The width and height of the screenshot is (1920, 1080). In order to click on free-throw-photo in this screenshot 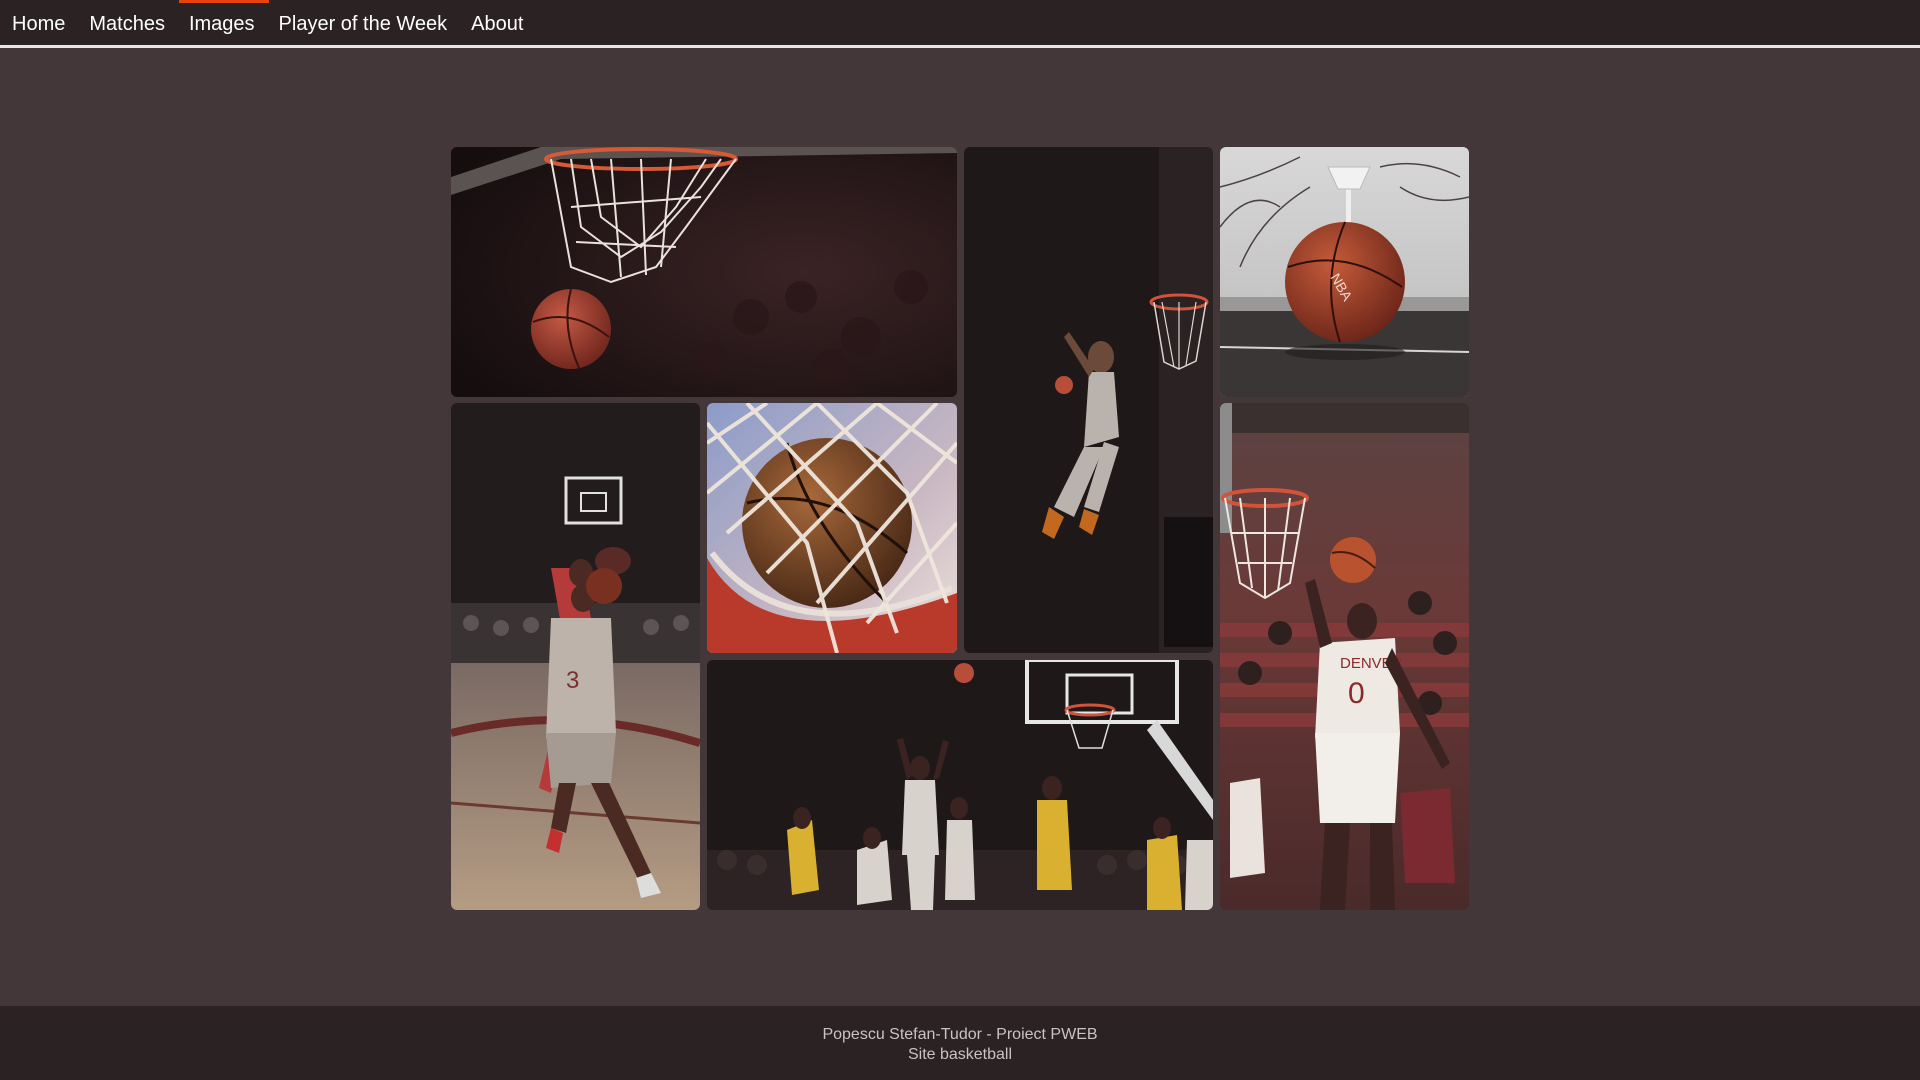, I will do `click(960, 785)`.